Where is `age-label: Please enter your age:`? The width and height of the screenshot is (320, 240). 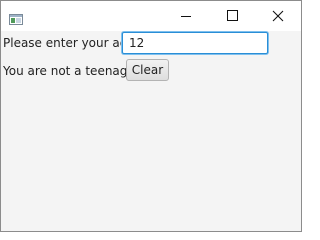 age-label: Please enter your age: is located at coordinates (71, 43).